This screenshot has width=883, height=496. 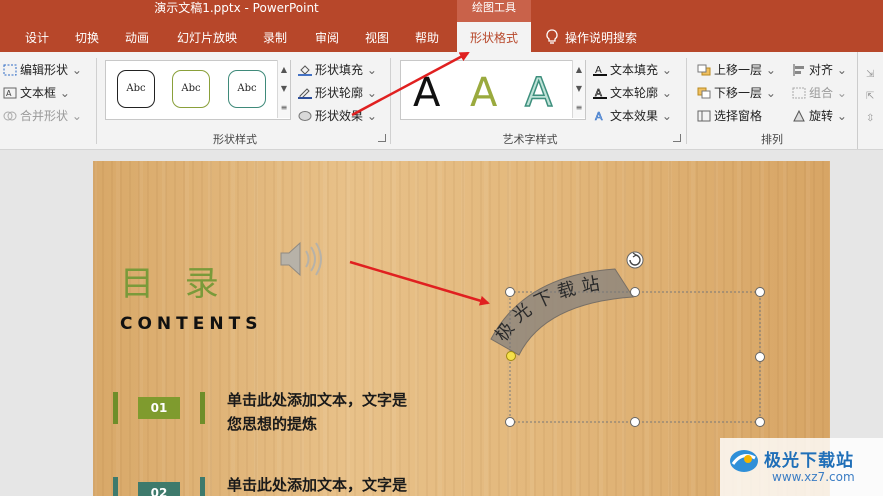 What do you see at coordinates (115, 486) in the screenshot?
I see `item-02-left-bracket` at bounding box center [115, 486].